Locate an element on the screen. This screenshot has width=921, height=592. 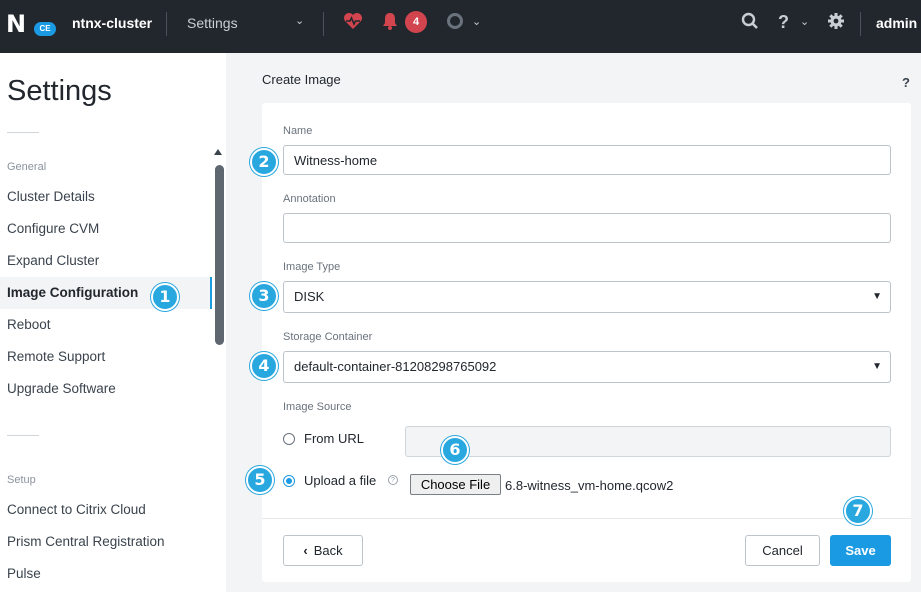
sidebar-group-label: Setup is located at coordinates (21, 480).